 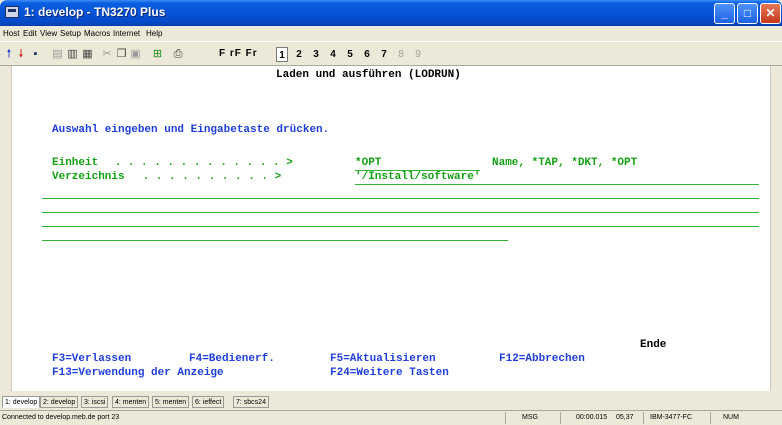 What do you see at coordinates (542, 359) in the screenshot?
I see `f12-key: F12=Abbrechen` at bounding box center [542, 359].